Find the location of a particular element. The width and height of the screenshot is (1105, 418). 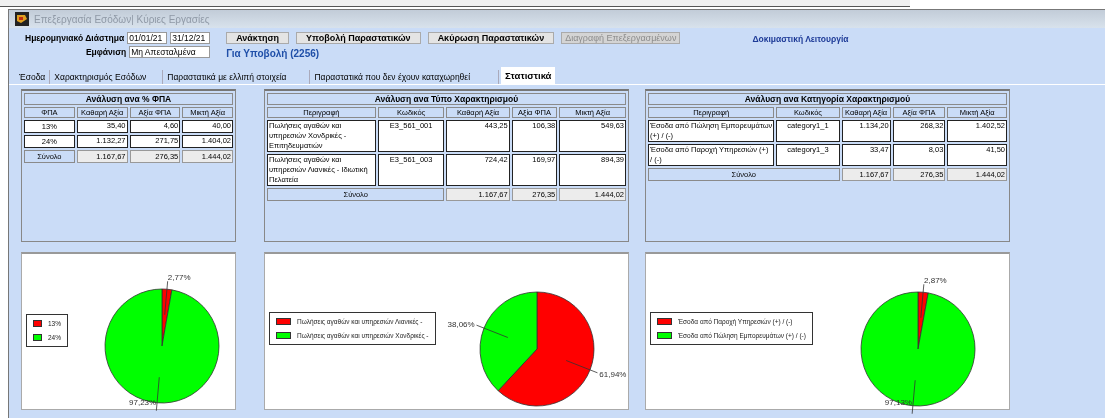

slice-label: 2,77% is located at coordinates (179, 278).